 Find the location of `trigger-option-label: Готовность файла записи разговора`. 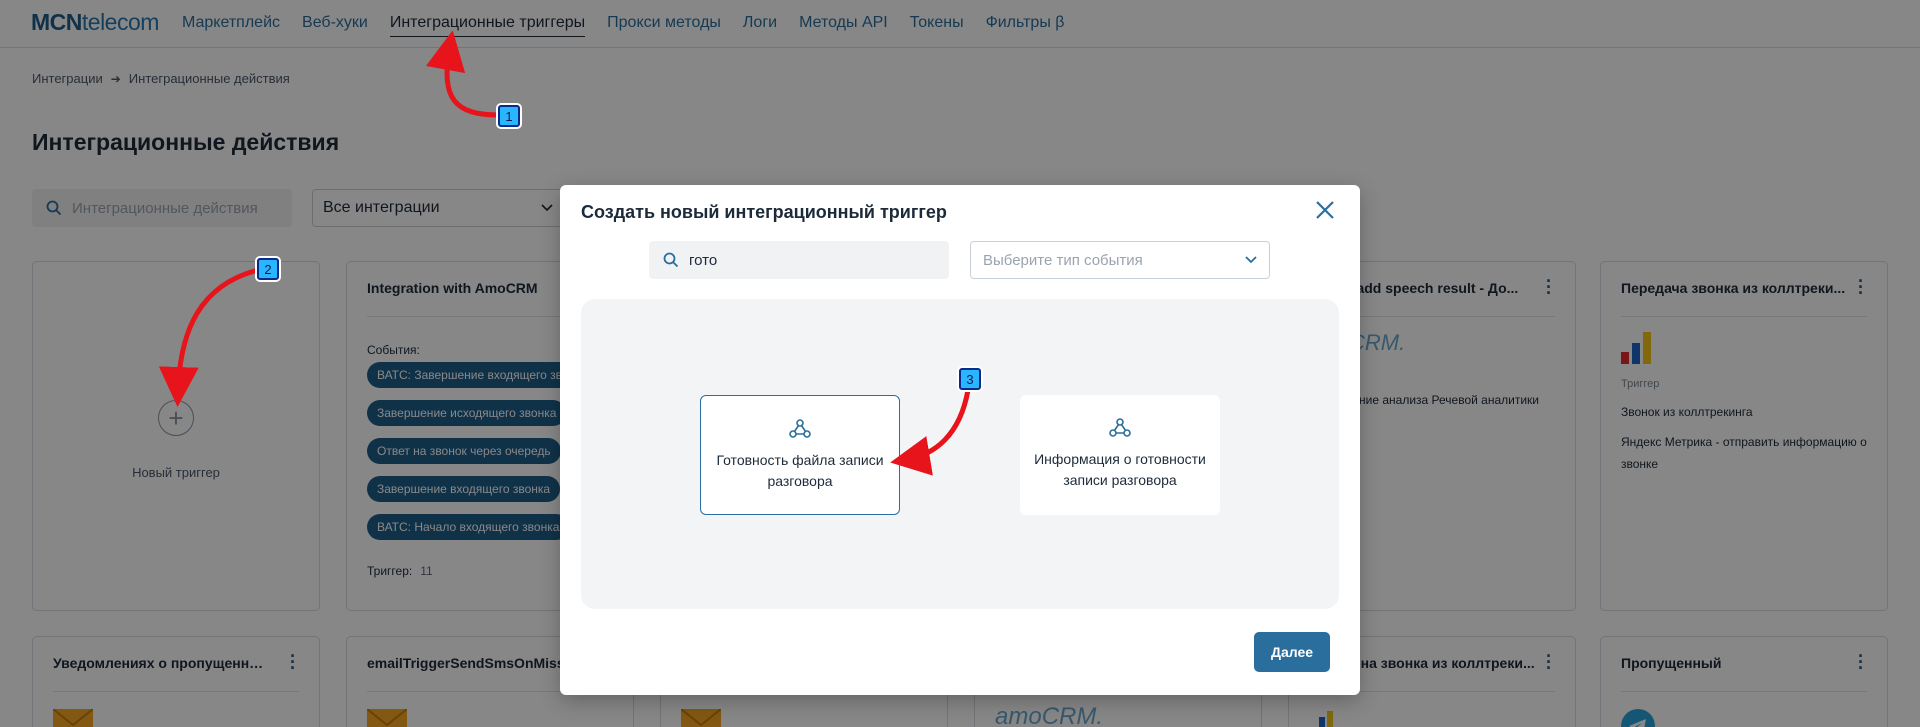

trigger-option-label: Готовность файла записи разговора is located at coordinates (800, 470).